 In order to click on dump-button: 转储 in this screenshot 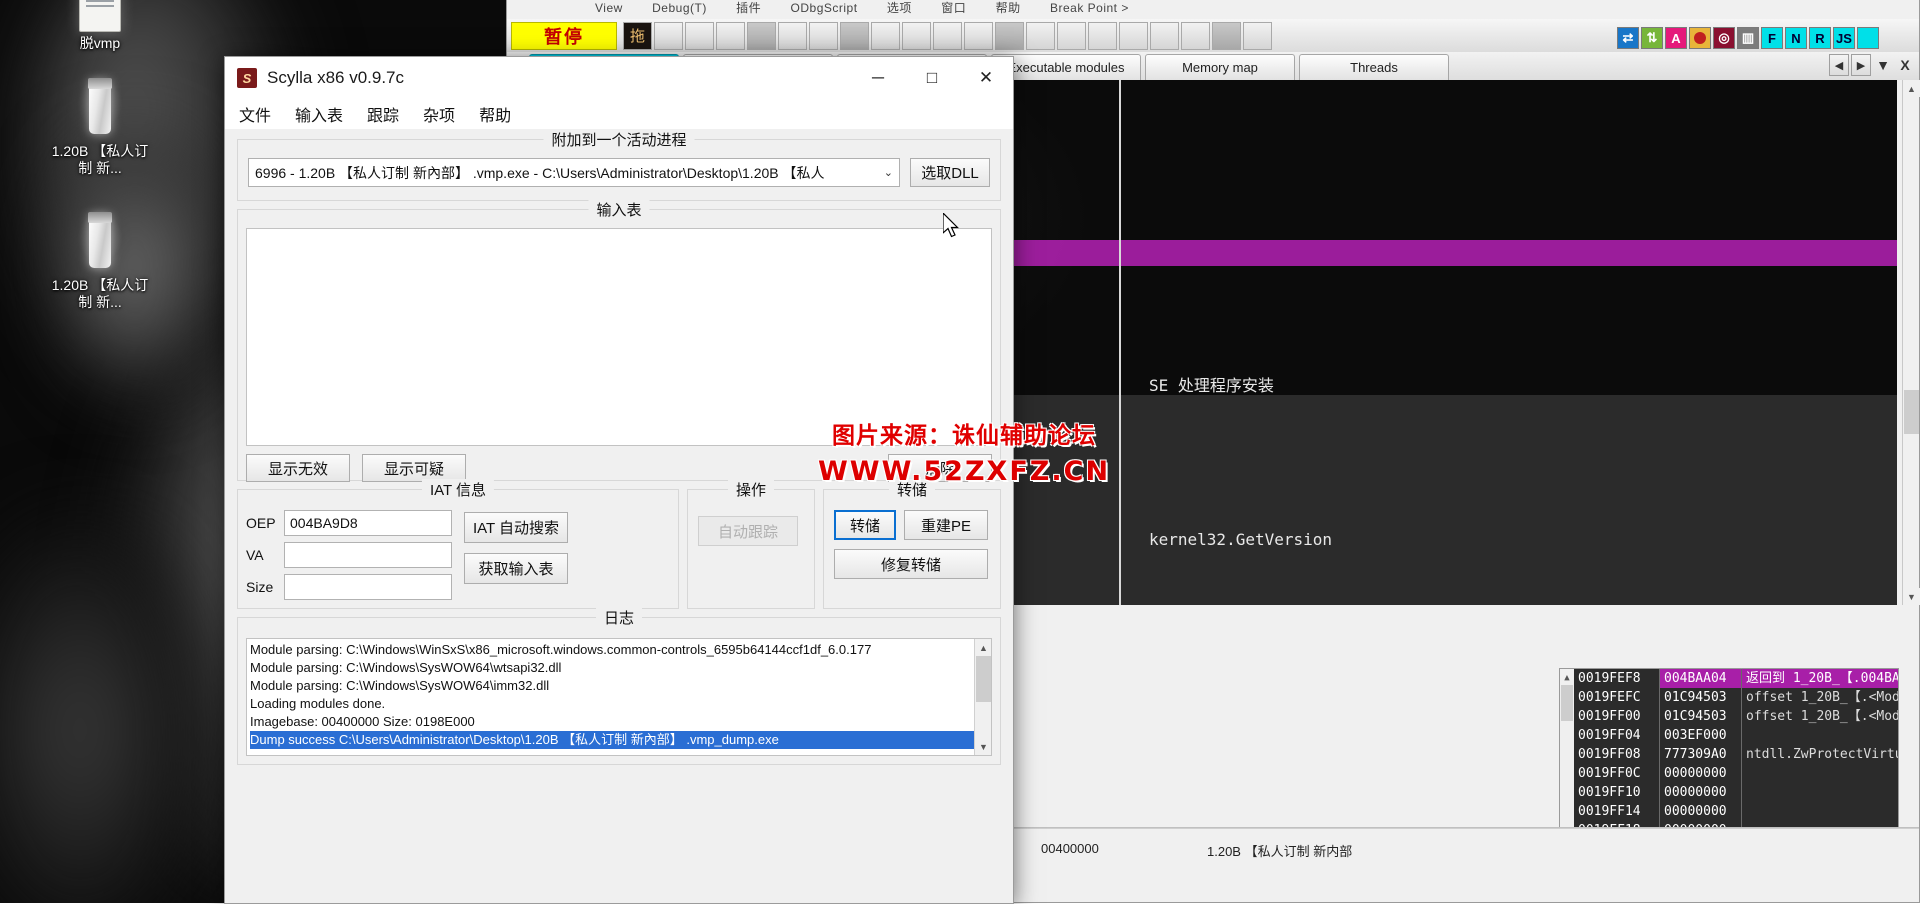, I will do `click(865, 525)`.